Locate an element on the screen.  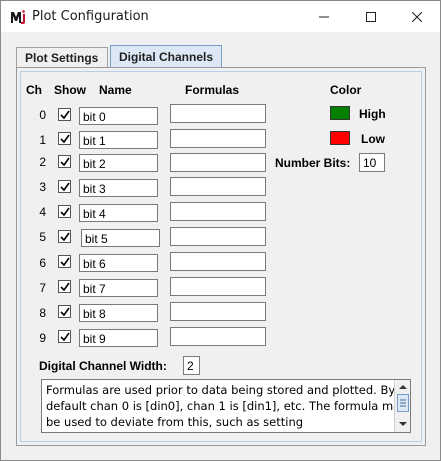
channel-name-field: bit 3 is located at coordinates (118, 188).